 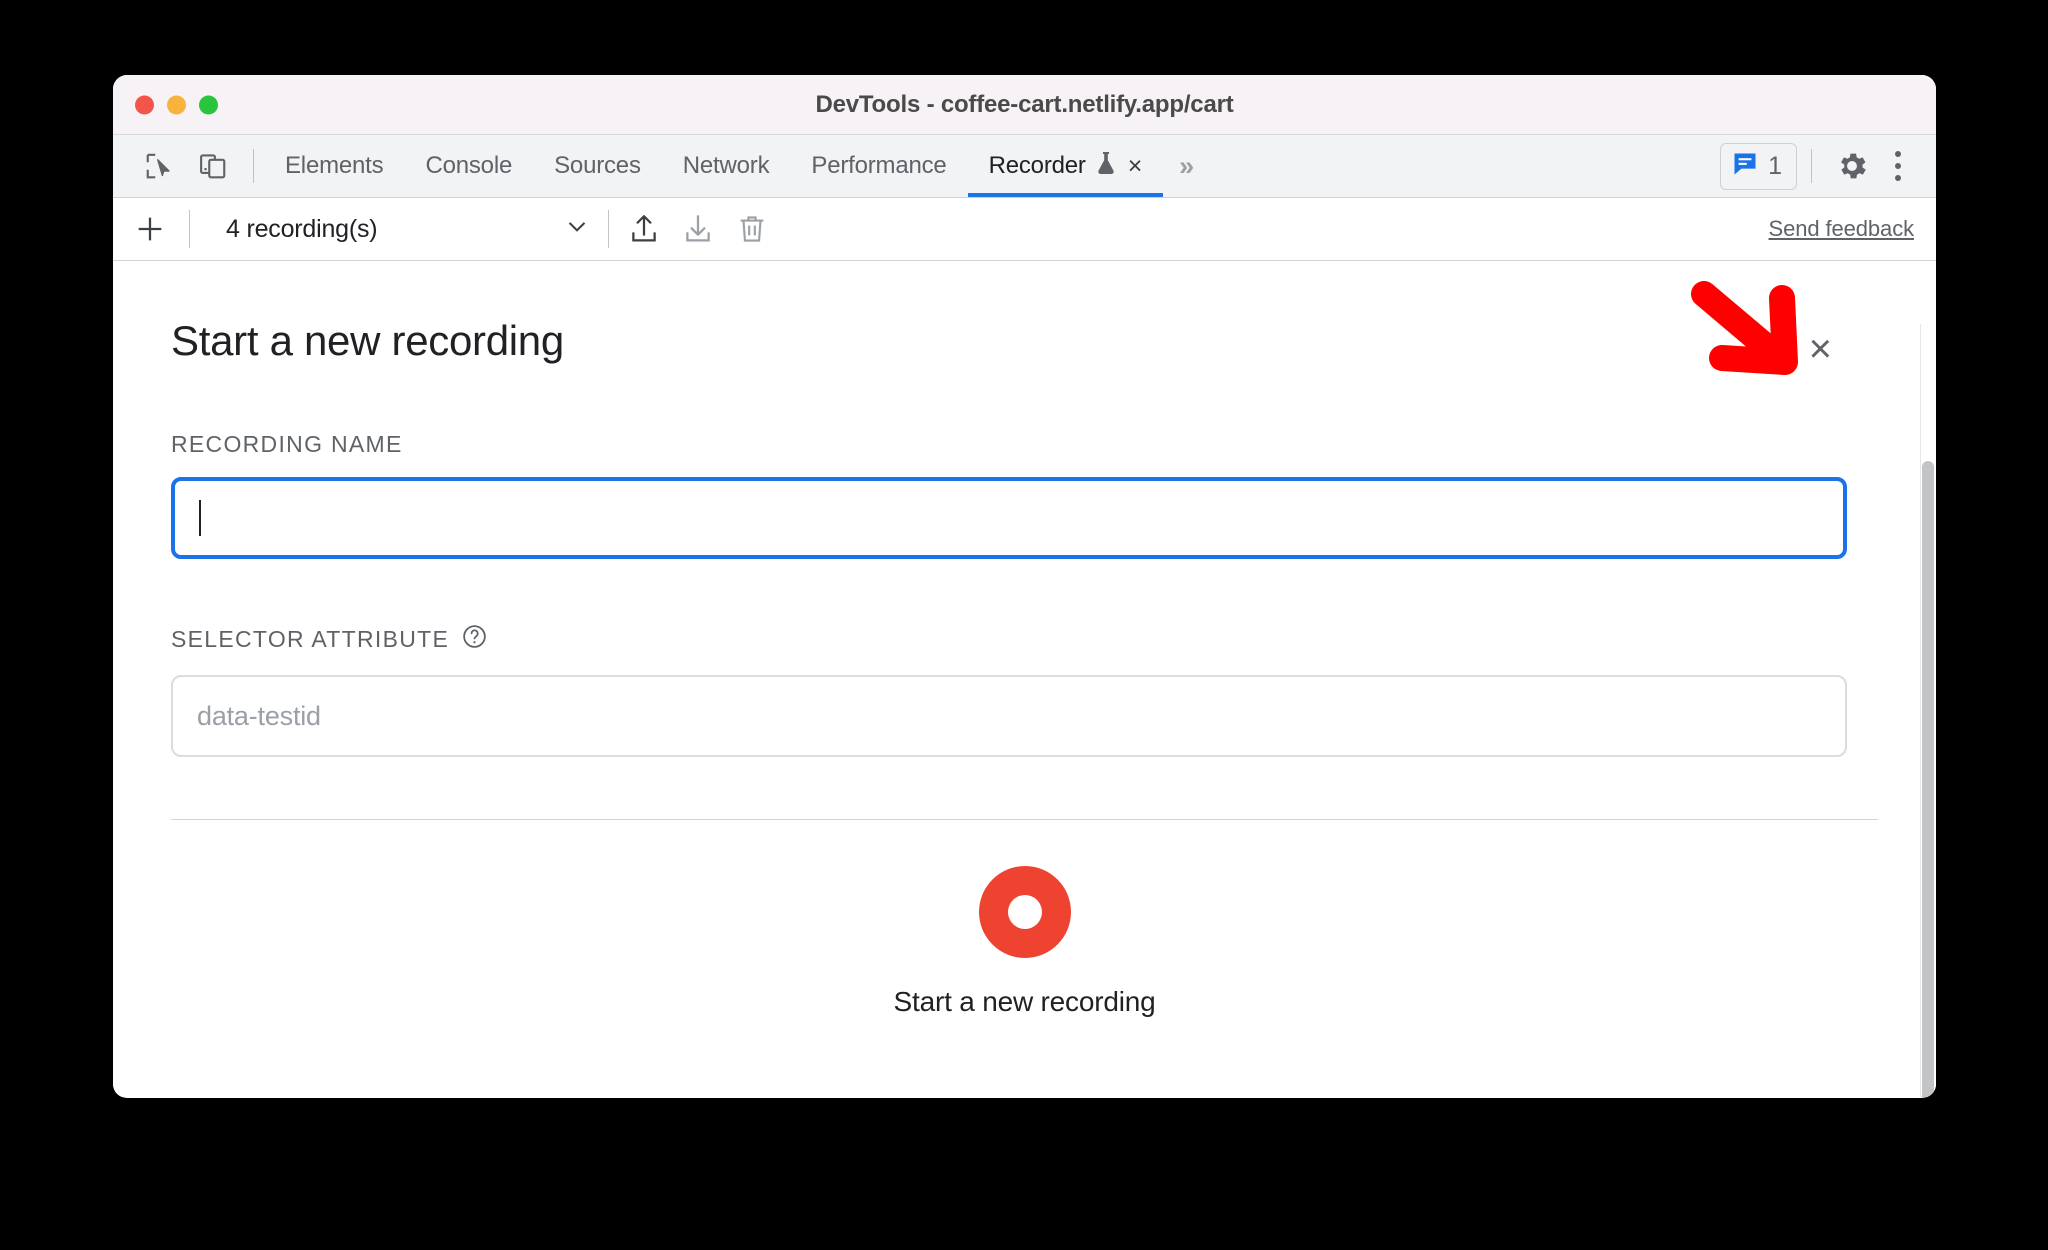 I want to click on page-title: Start a new recording, so click(x=367, y=340).